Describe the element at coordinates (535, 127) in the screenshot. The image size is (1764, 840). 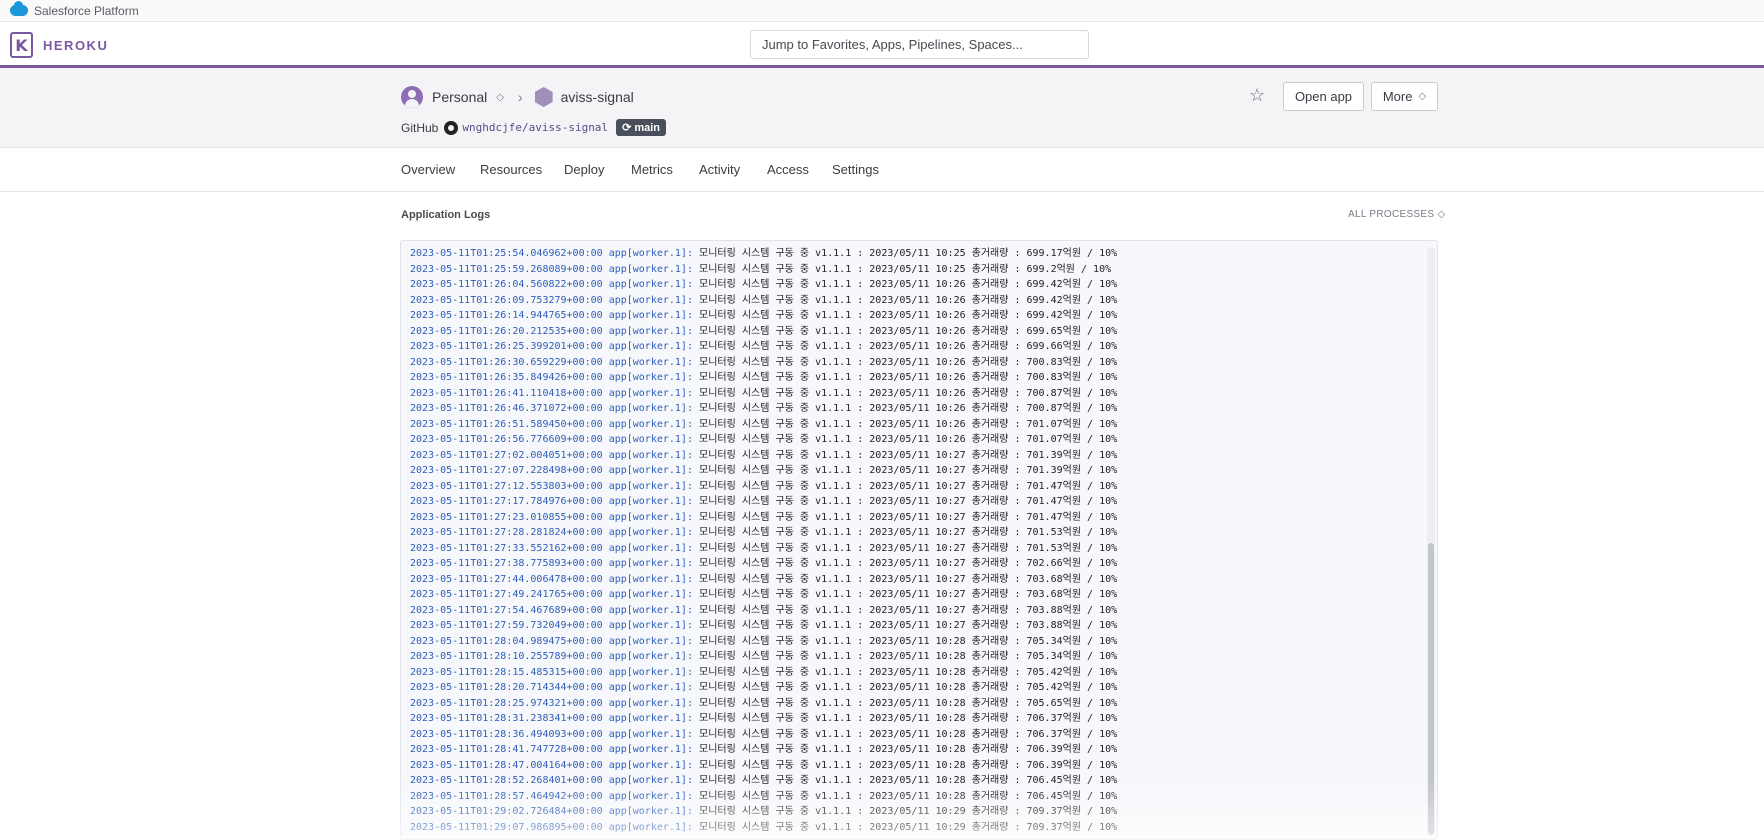
I see `repo-link: wnghdcjfe/aviss-signal` at that location.